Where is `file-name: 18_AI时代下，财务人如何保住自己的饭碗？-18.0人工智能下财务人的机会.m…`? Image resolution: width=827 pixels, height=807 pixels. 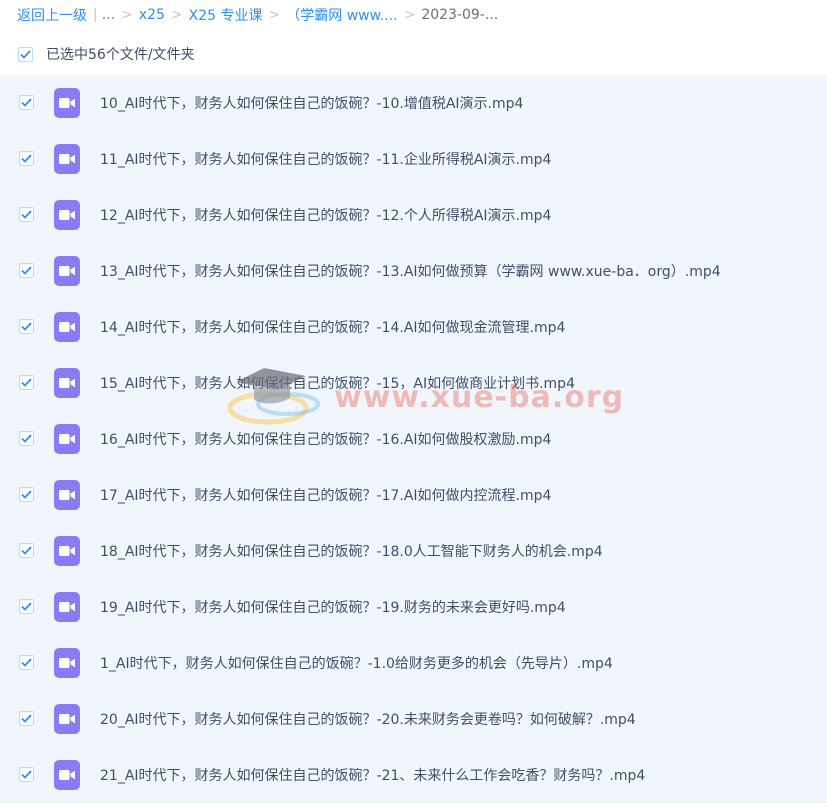 file-name: 18_AI时代下，财务人如何保住自己的饭碗？-18.0人工智能下财务人的机会.m… is located at coordinates (351, 551).